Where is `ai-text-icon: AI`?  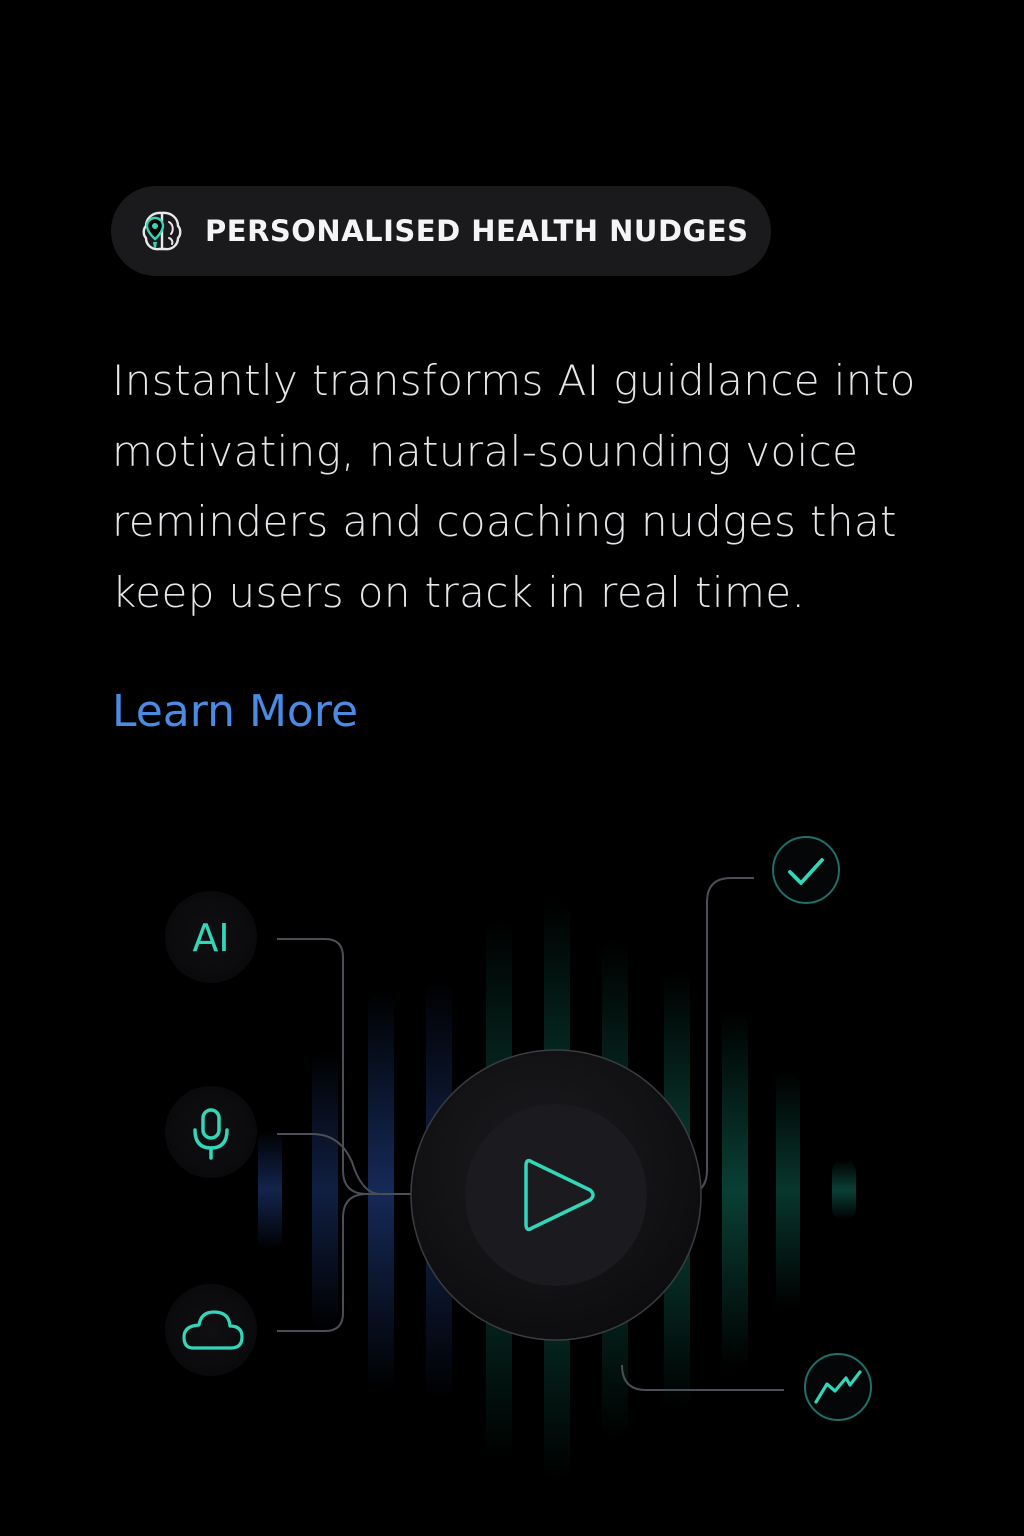
ai-text-icon: AI is located at coordinates (210, 938).